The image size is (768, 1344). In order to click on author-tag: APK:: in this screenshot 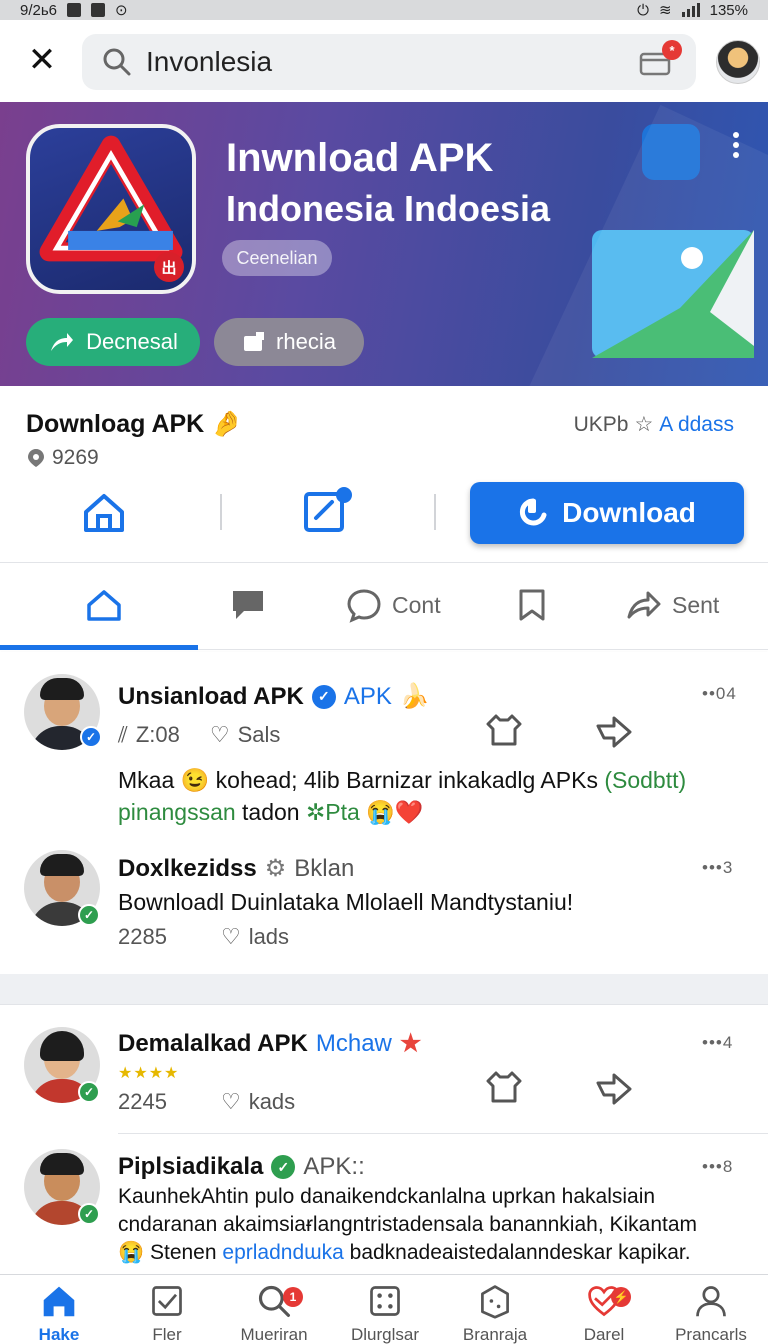, I will do `click(334, 1166)`.